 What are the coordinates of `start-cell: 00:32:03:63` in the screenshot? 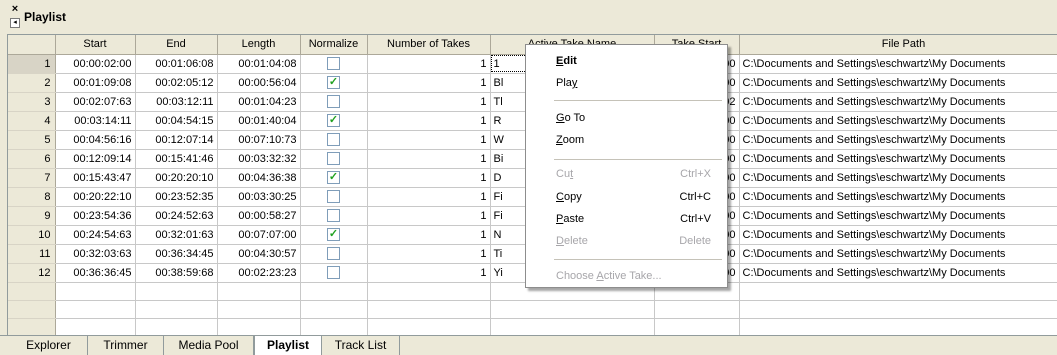 It's located at (95, 254).